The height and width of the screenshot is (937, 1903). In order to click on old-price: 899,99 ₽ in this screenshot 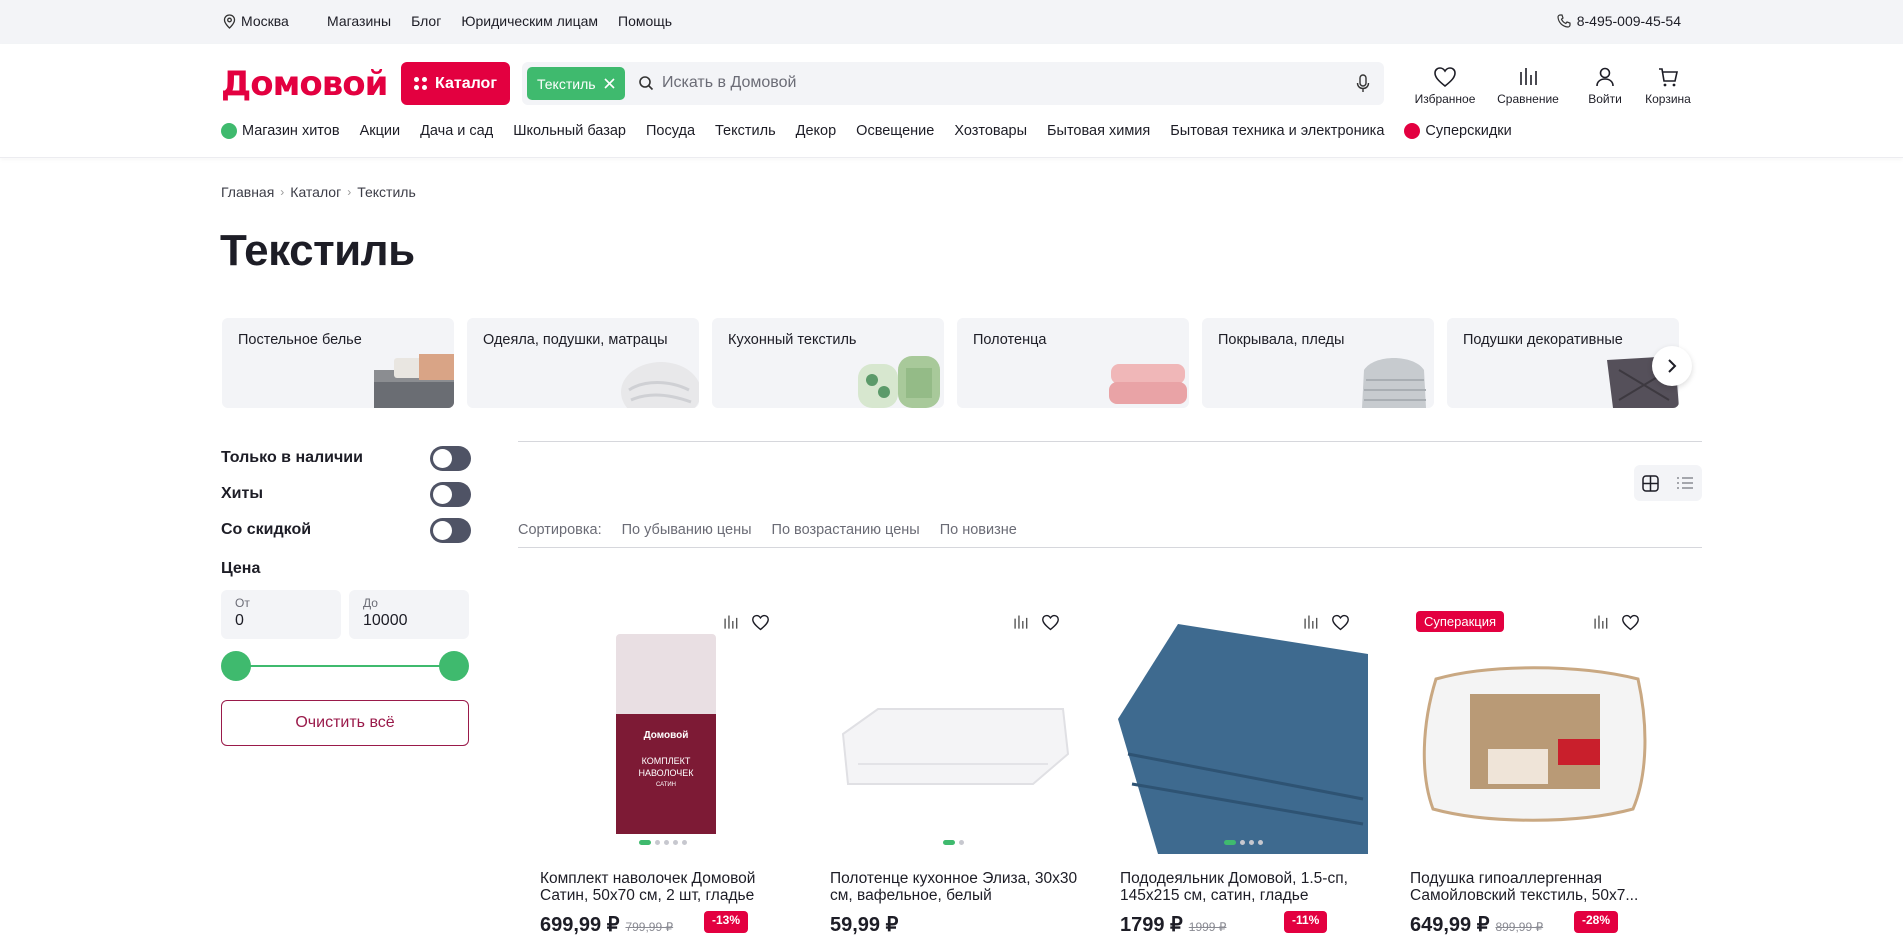, I will do `click(1519, 927)`.